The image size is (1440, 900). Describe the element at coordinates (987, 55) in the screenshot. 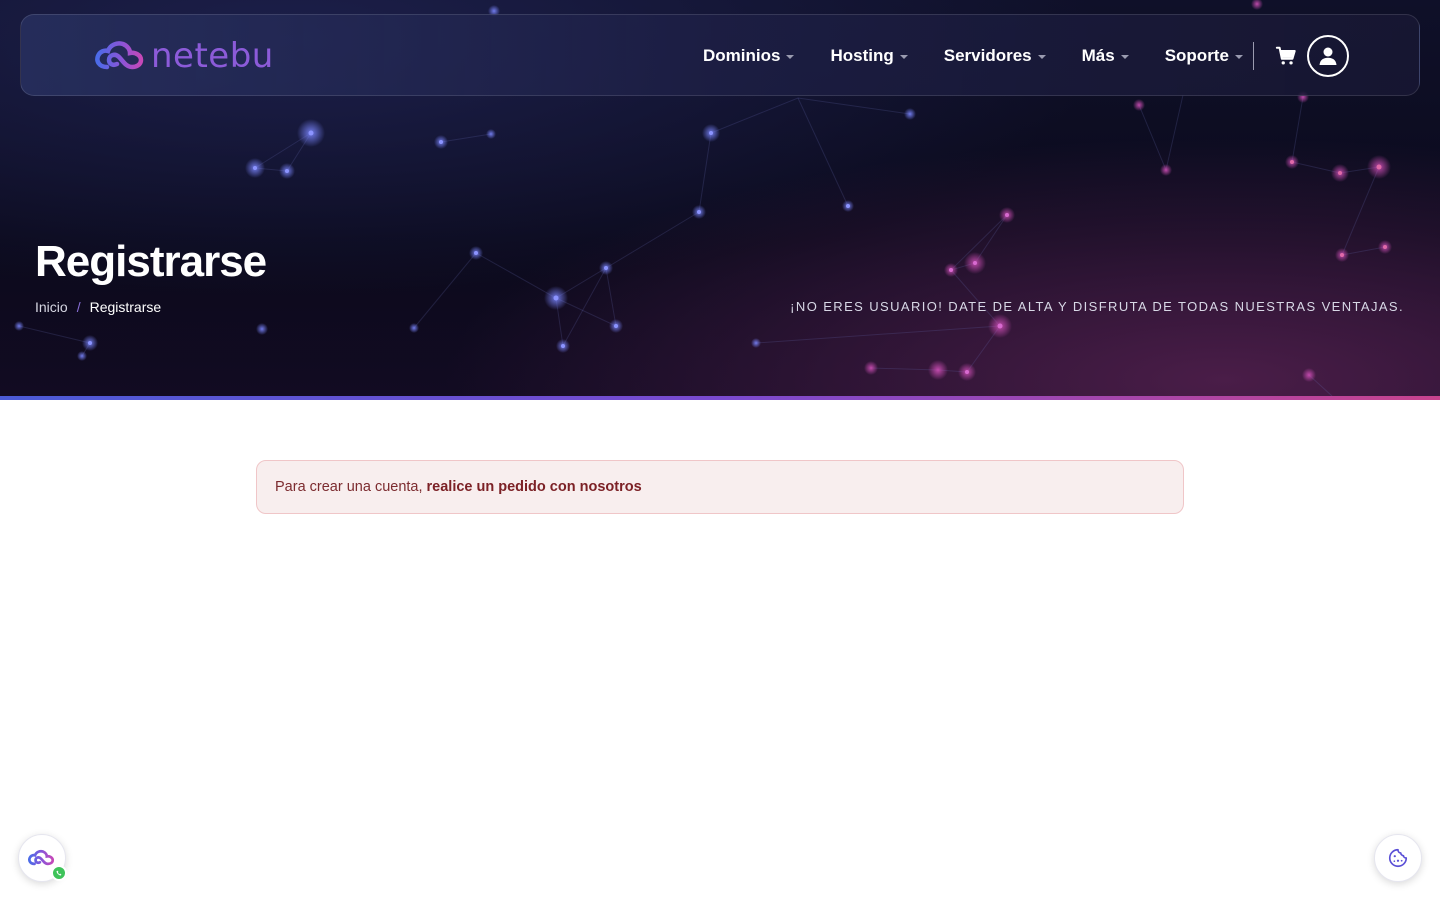

I see `nav-servidores-label: Servidores` at that location.